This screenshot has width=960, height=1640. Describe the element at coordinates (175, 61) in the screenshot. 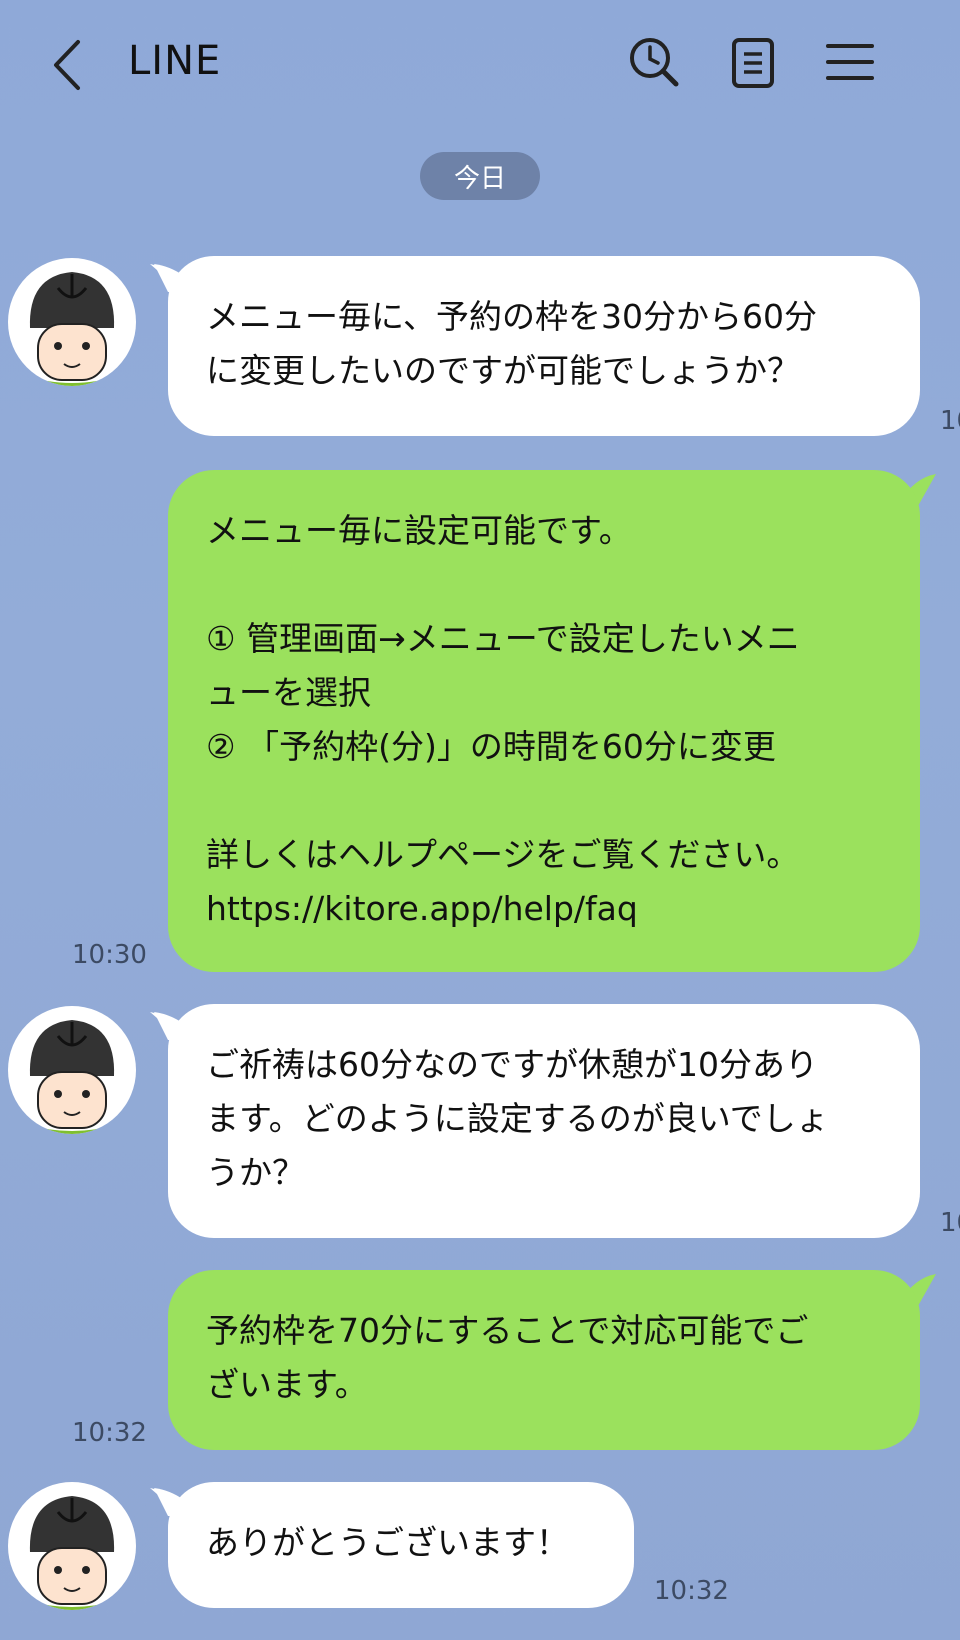

I see `chat-title: LINE` at that location.